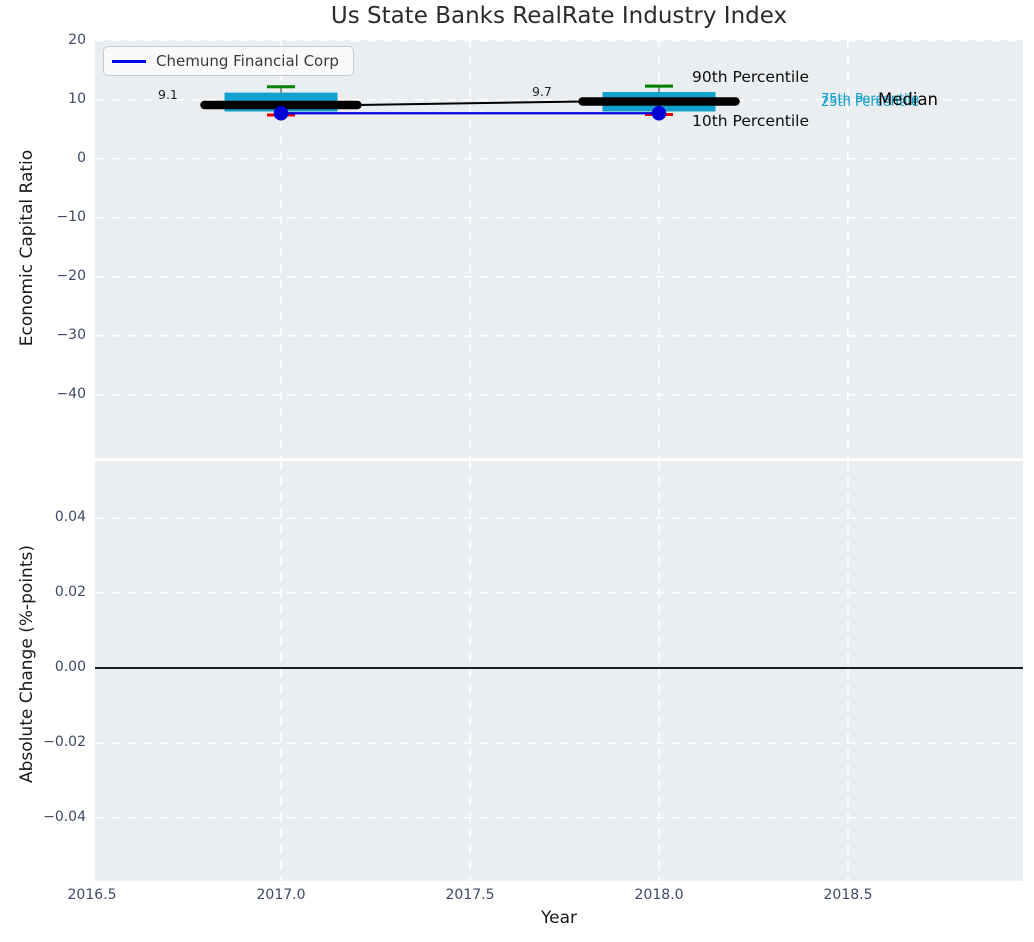  What do you see at coordinates (908, 99) in the screenshot?
I see `annotation-median: Median` at bounding box center [908, 99].